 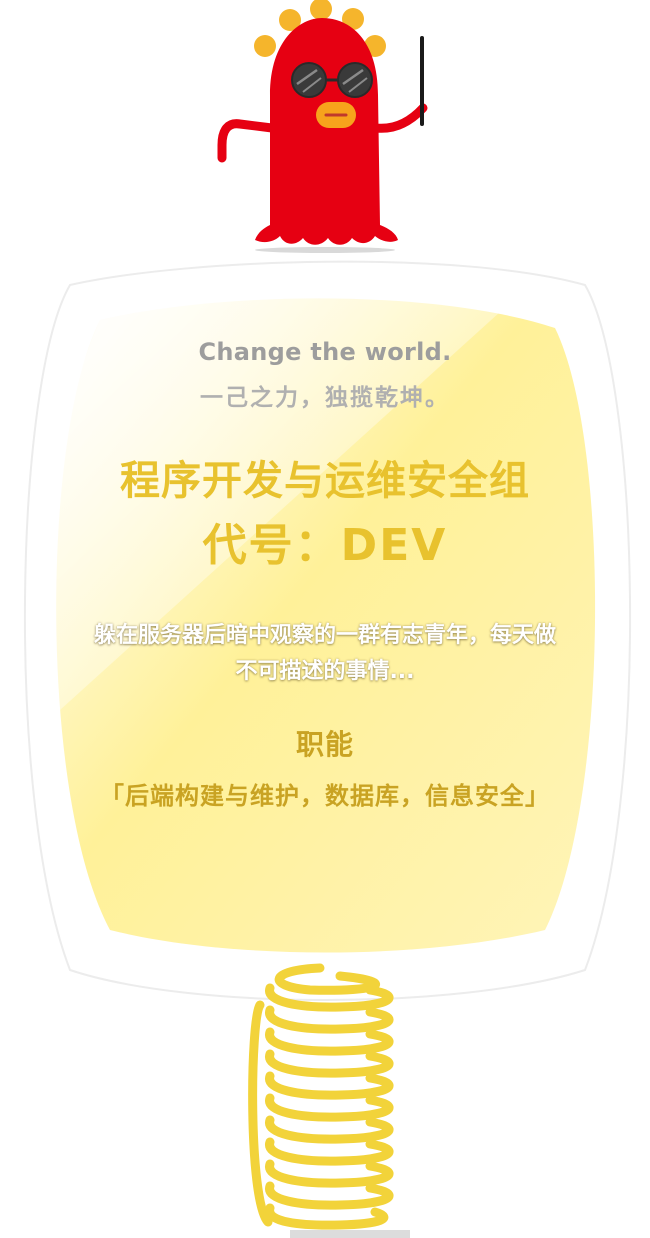 I want to click on mascot-icon, so click(x=322, y=126).